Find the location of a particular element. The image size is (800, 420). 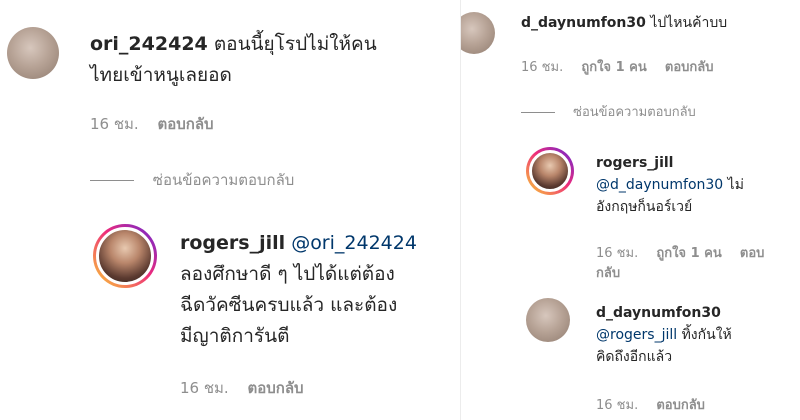

comment-d-daynumfon30: d_daynumfon30 ไปไหนค้าบบ is located at coordinates (656, 23).